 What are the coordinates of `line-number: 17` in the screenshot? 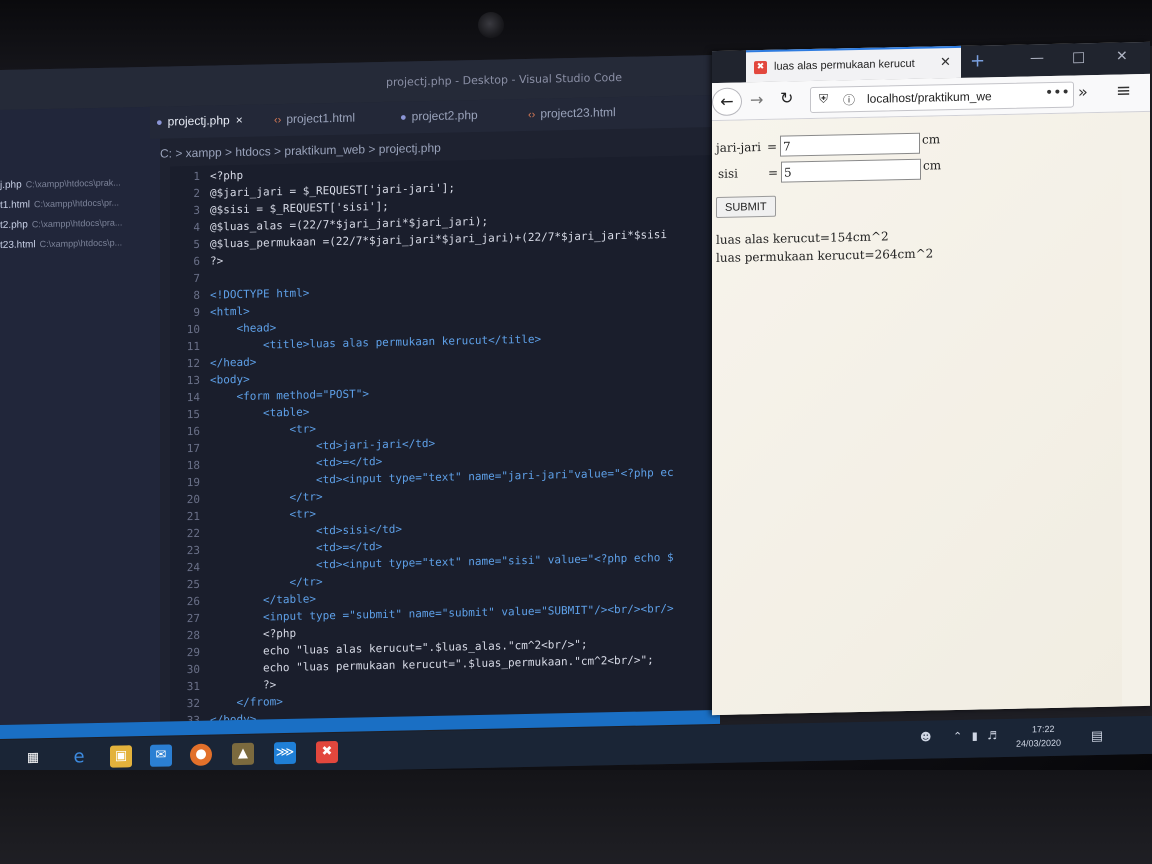 It's located at (193, 448).